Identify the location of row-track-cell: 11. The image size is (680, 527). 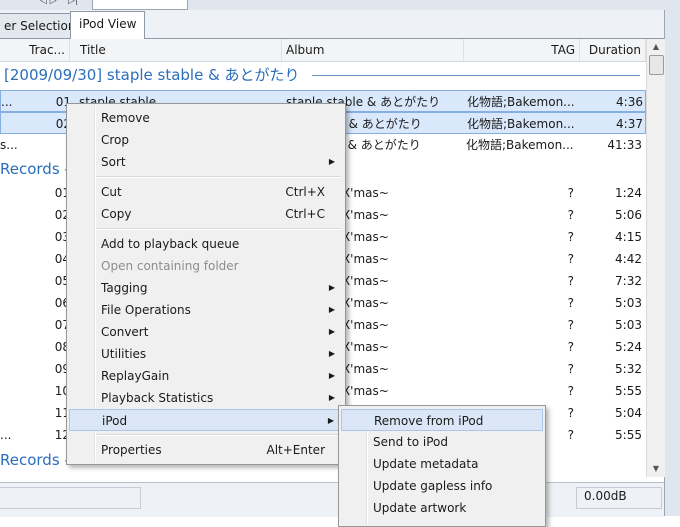
(62, 413).